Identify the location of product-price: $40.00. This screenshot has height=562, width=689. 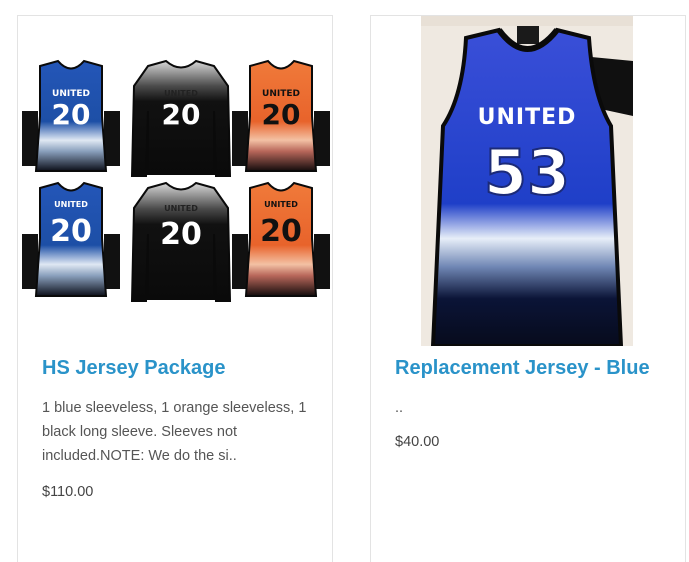
(417, 442).